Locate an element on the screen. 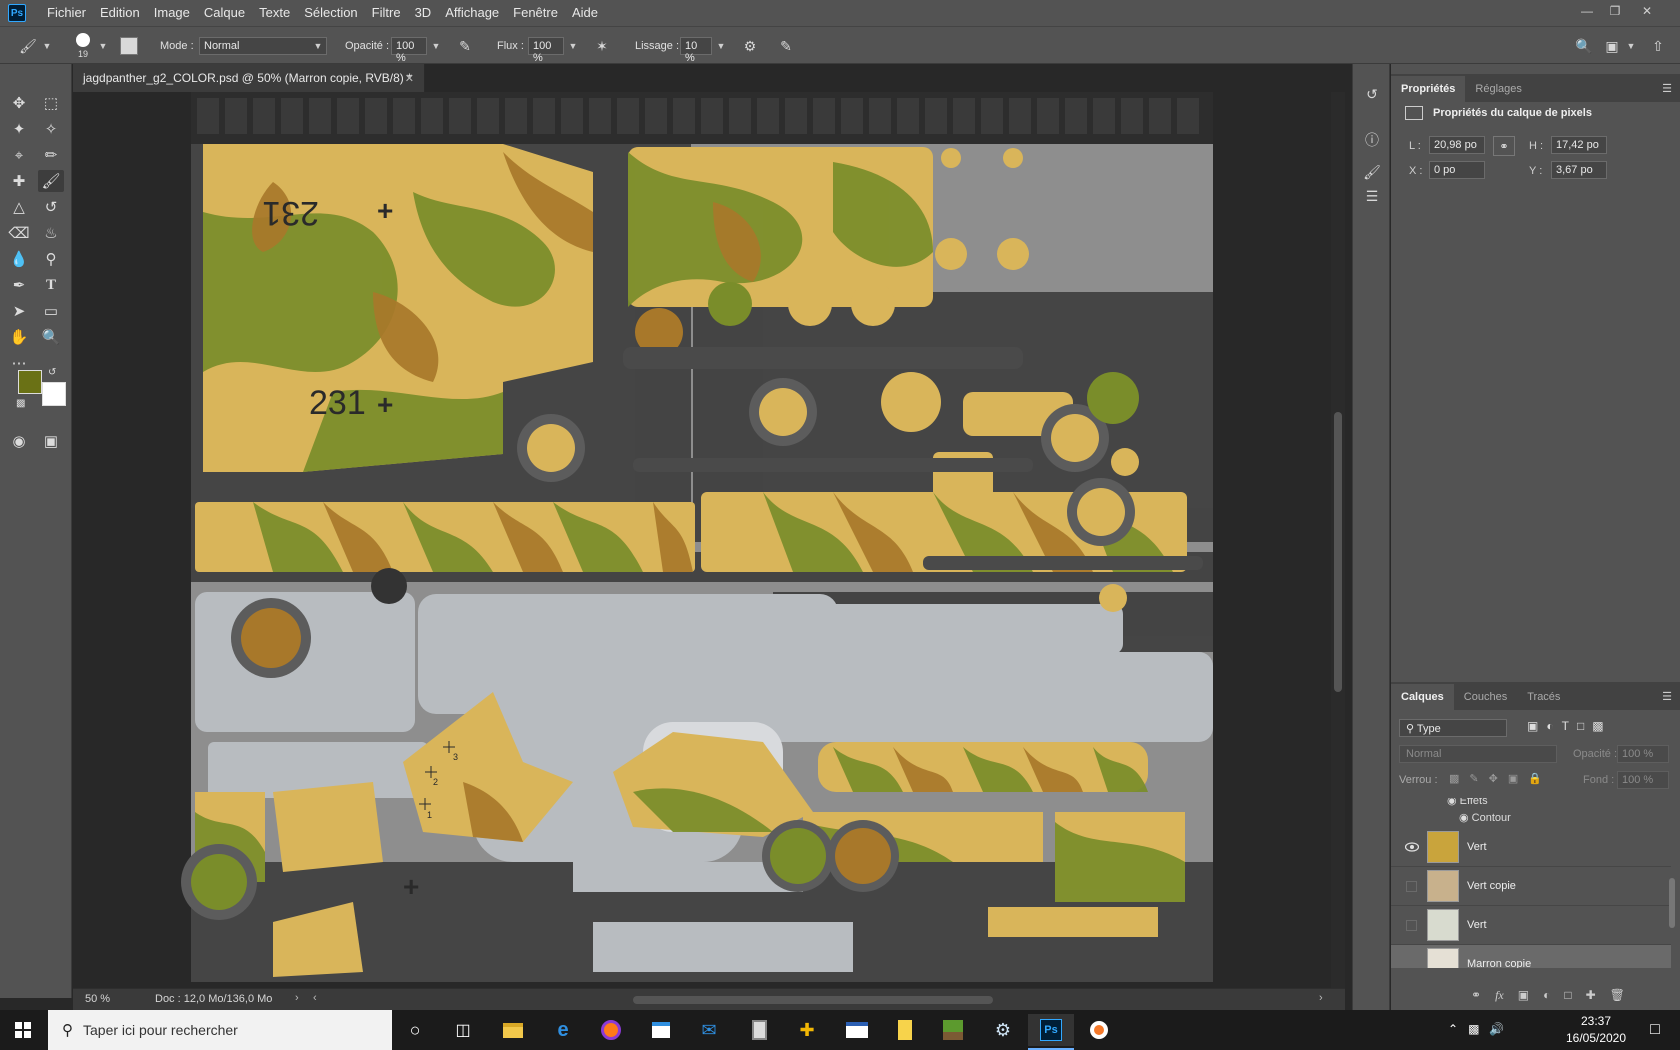 Image resolution: width=1680 pixels, height=1050 pixels. layer-row: Vert copie is located at coordinates (1531, 886).